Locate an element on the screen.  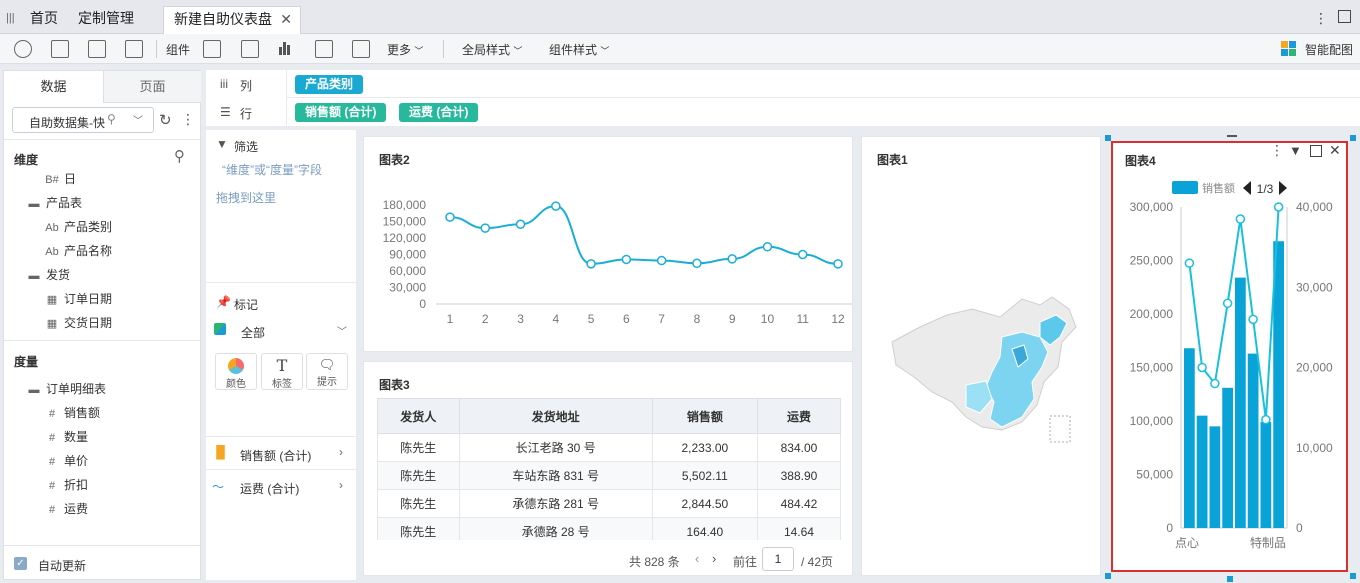
smart-chart-icon is located at coordinates (1288, 48).